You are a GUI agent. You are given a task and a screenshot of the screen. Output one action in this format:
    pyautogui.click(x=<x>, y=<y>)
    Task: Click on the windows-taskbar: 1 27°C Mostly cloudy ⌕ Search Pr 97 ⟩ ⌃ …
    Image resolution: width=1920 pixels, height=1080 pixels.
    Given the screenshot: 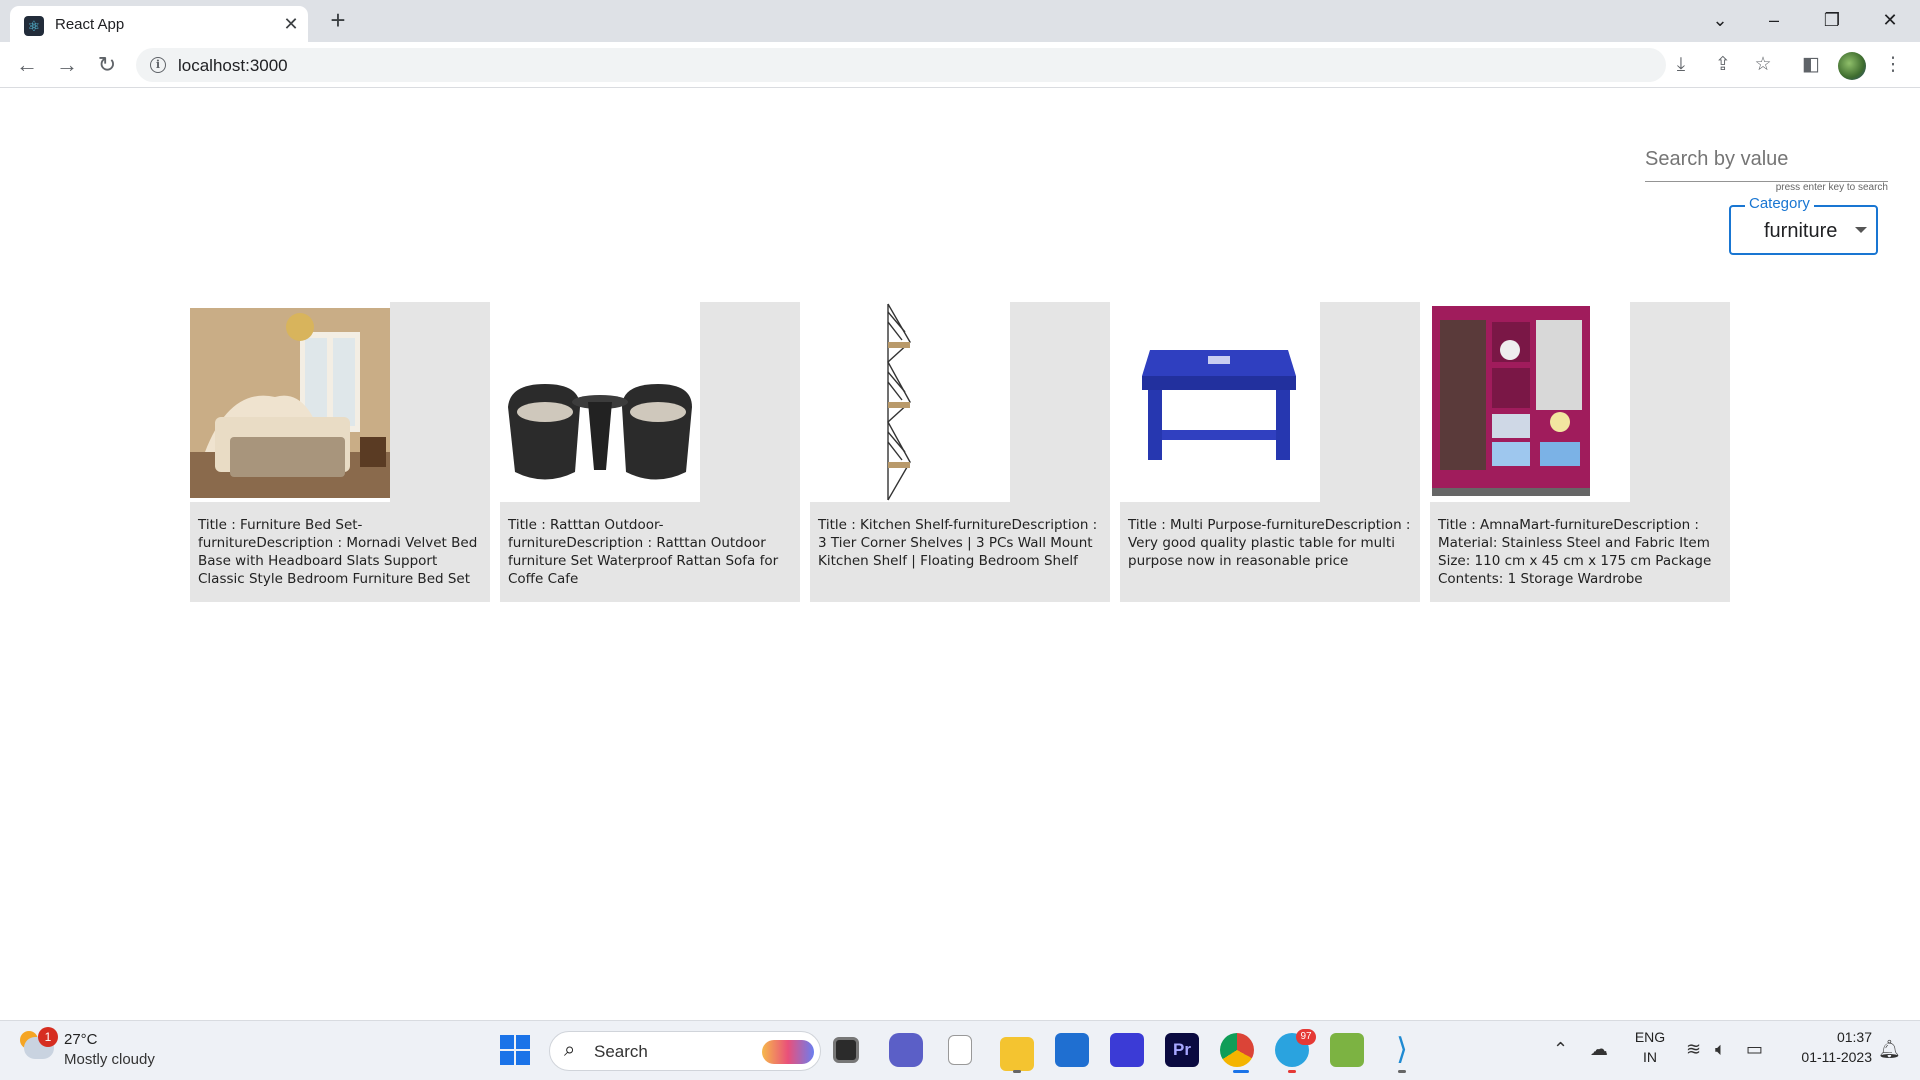 What is the action you would take?
    pyautogui.click(x=960, y=1050)
    